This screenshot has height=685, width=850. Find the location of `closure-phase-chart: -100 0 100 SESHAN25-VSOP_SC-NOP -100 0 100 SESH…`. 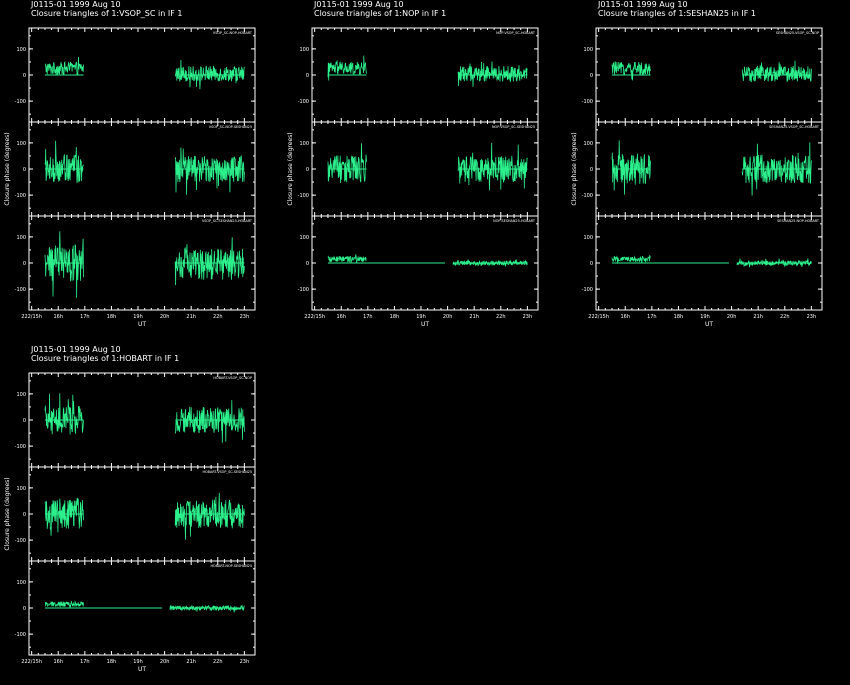

closure-phase-chart: -100 0 100 SESHAN25-VSOP_SC-NOP -100 0 100 SESH… is located at coordinates (697, 177).